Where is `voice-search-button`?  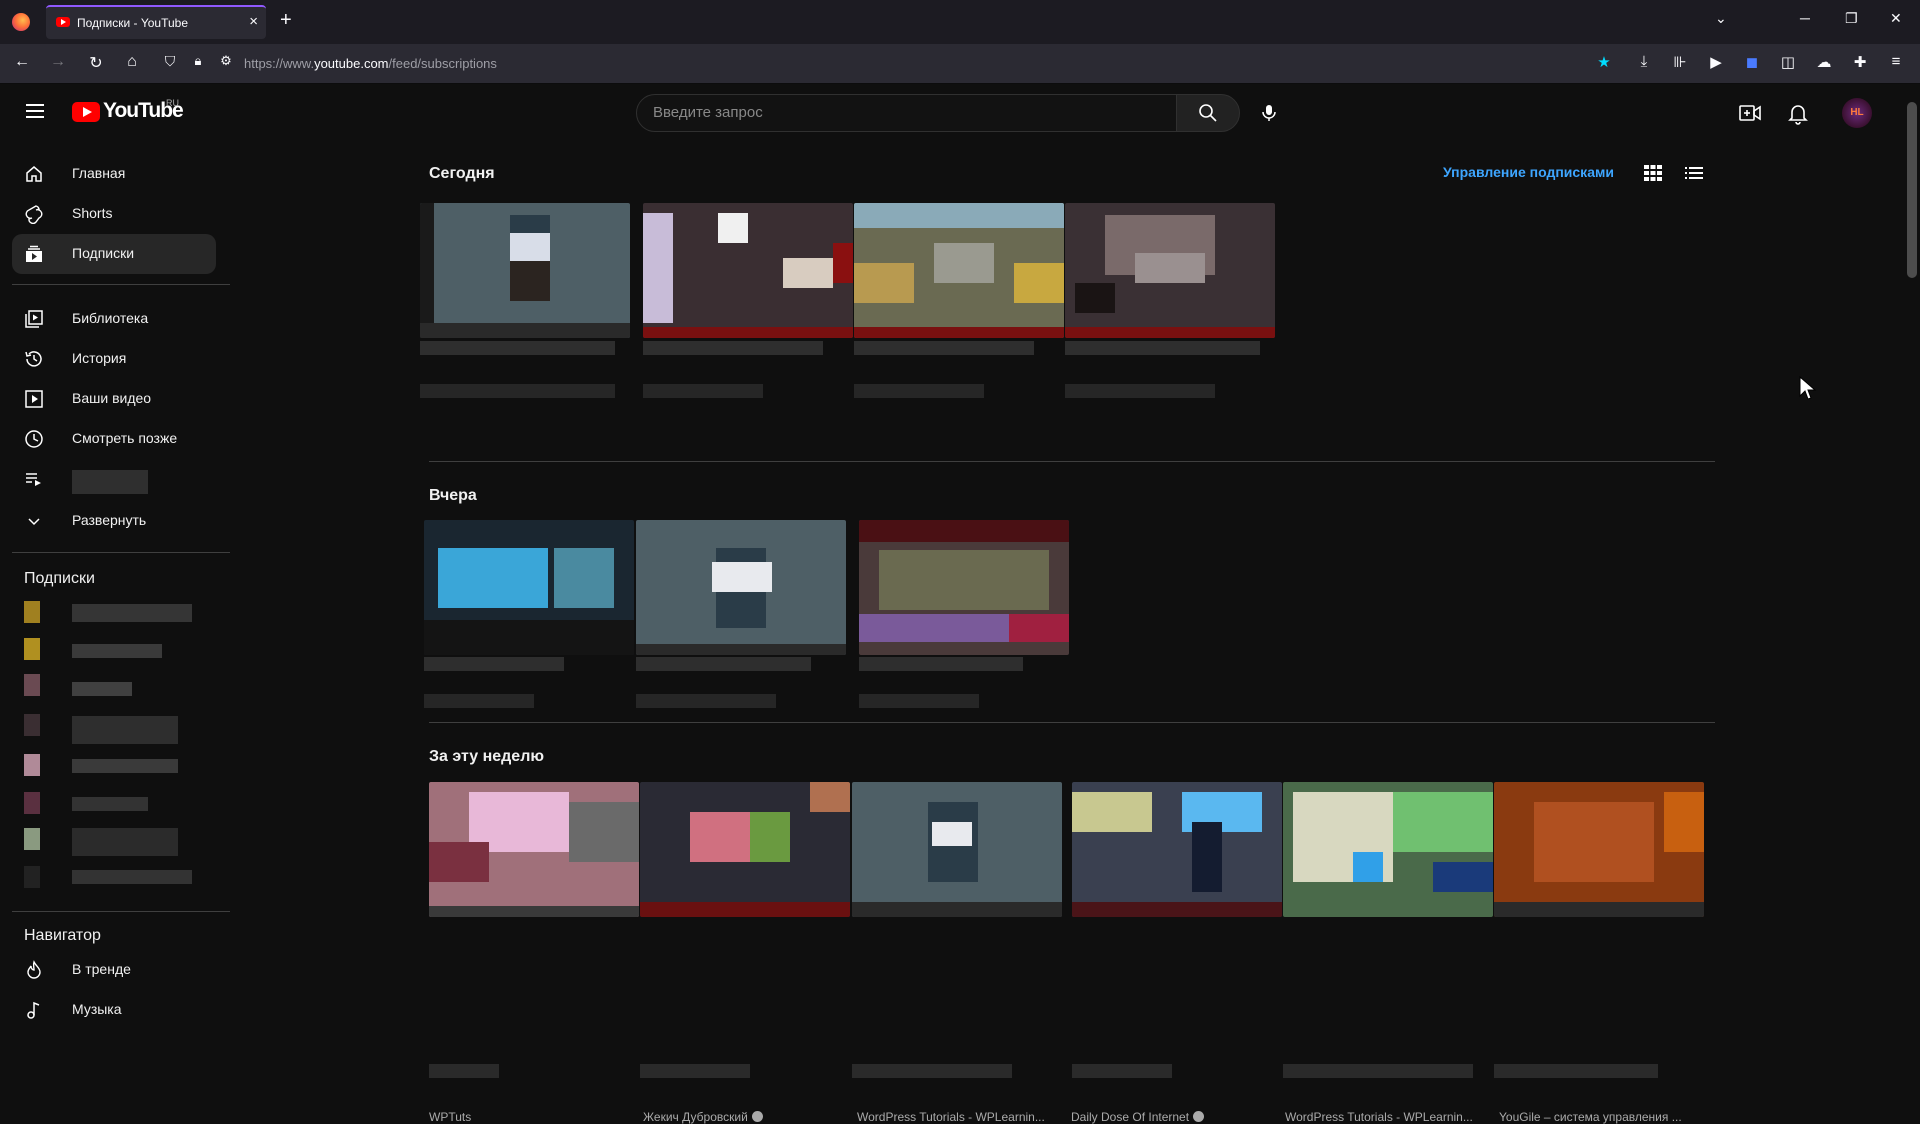 voice-search-button is located at coordinates (1269, 113).